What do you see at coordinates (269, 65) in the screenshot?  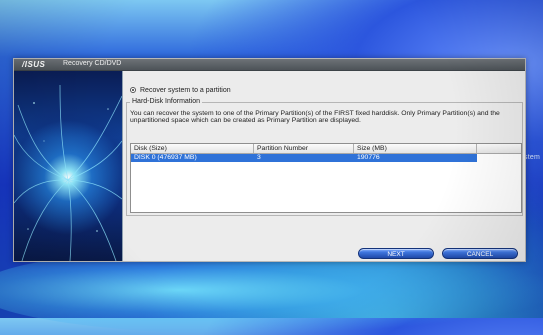 I see `window-titlebar: /ISUS Recovery CD/DVD` at bounding box center [269, 65].